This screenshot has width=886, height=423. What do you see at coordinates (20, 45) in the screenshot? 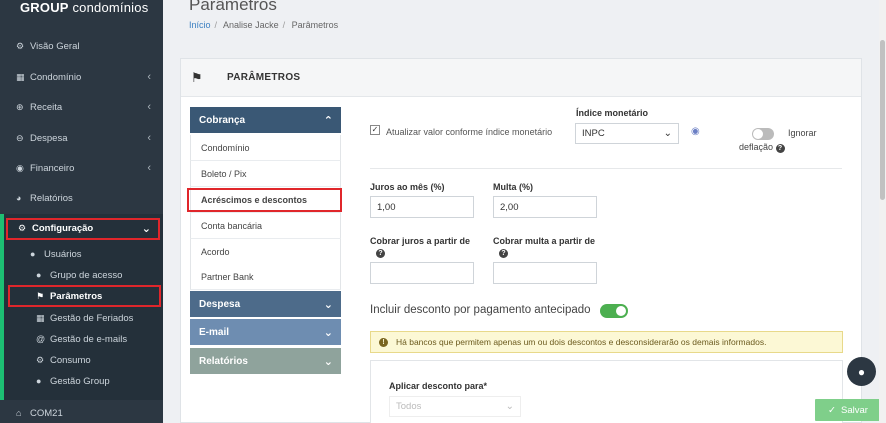
I see `dashboard-icon: ⚙` at bounding box center [20, 45].